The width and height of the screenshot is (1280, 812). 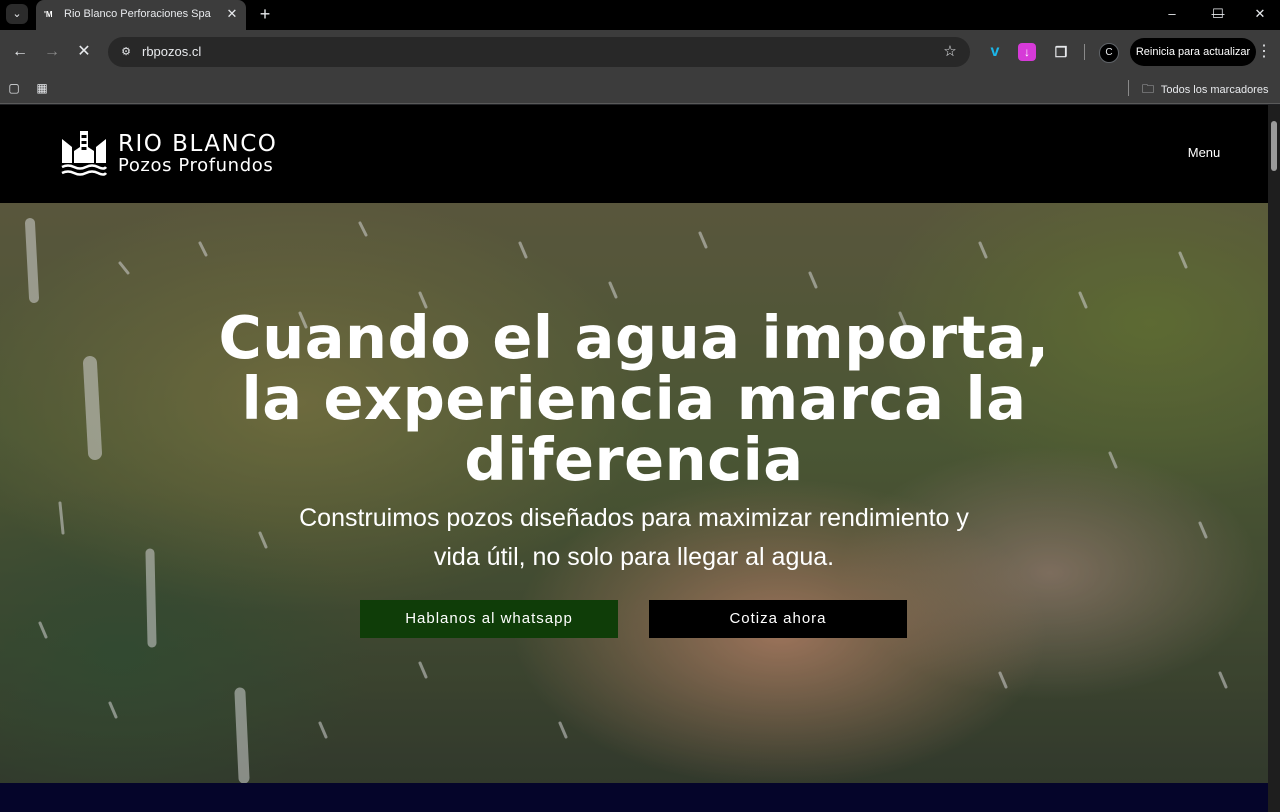 What do you see at coordinates (640, 89) in the screenshot?
I see `bookmarks-bar: ▢ ▦ 🗀 Todos los marcadores` at bounding box center [640, 89].